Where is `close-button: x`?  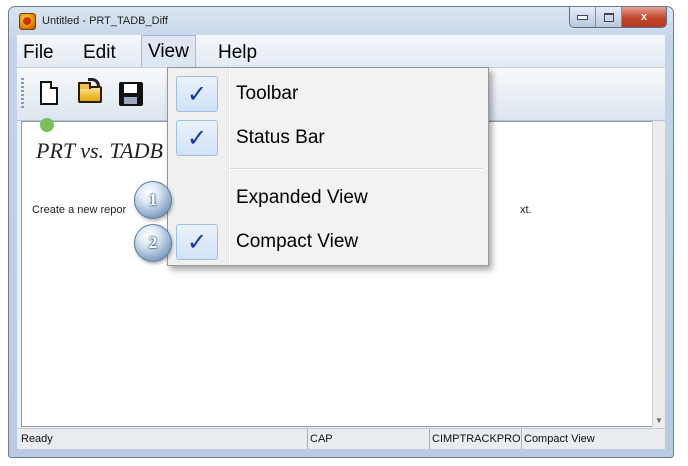 close-button: x is located at coordinates (644, 17).